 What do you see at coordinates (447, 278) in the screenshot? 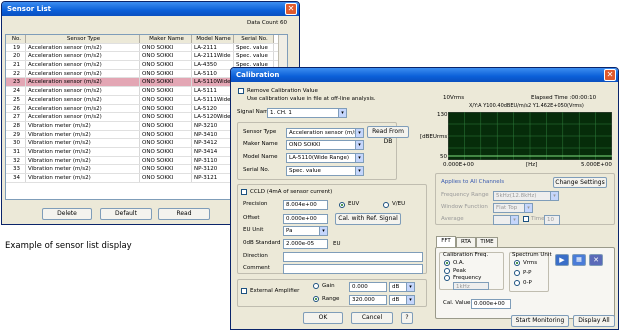
I see `frequency-radio` at bounding box center [447, 278].